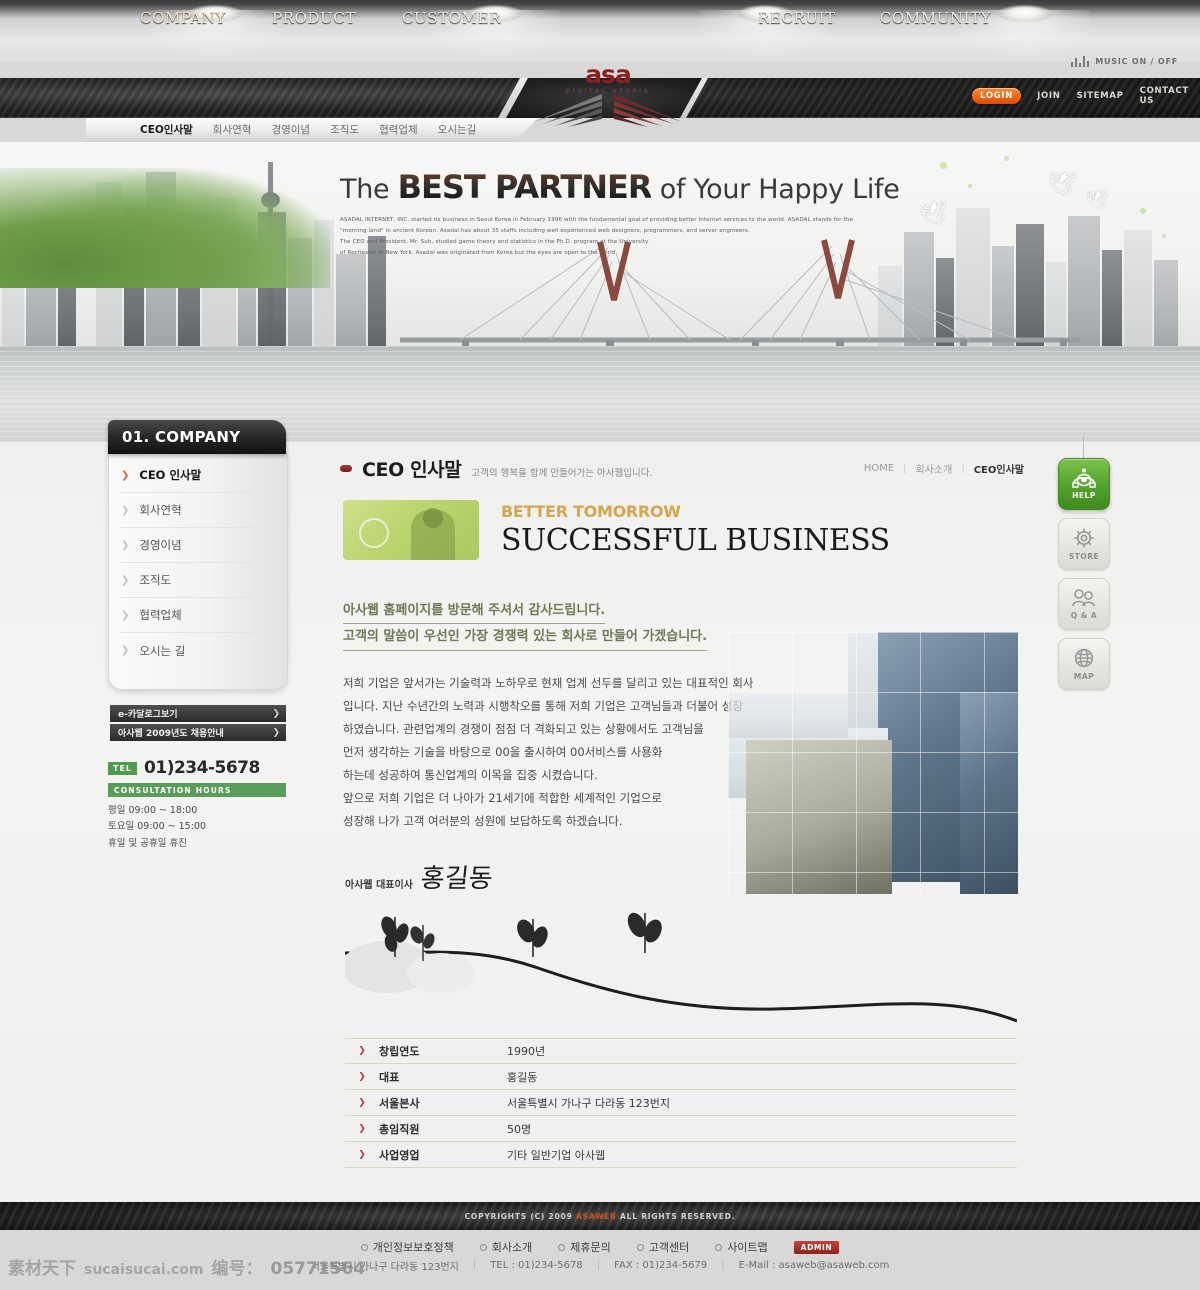  Describe the element at coordinates (144, 1270) in the screenshot. I see `watermark-site: sucaisucai.com` at that location.